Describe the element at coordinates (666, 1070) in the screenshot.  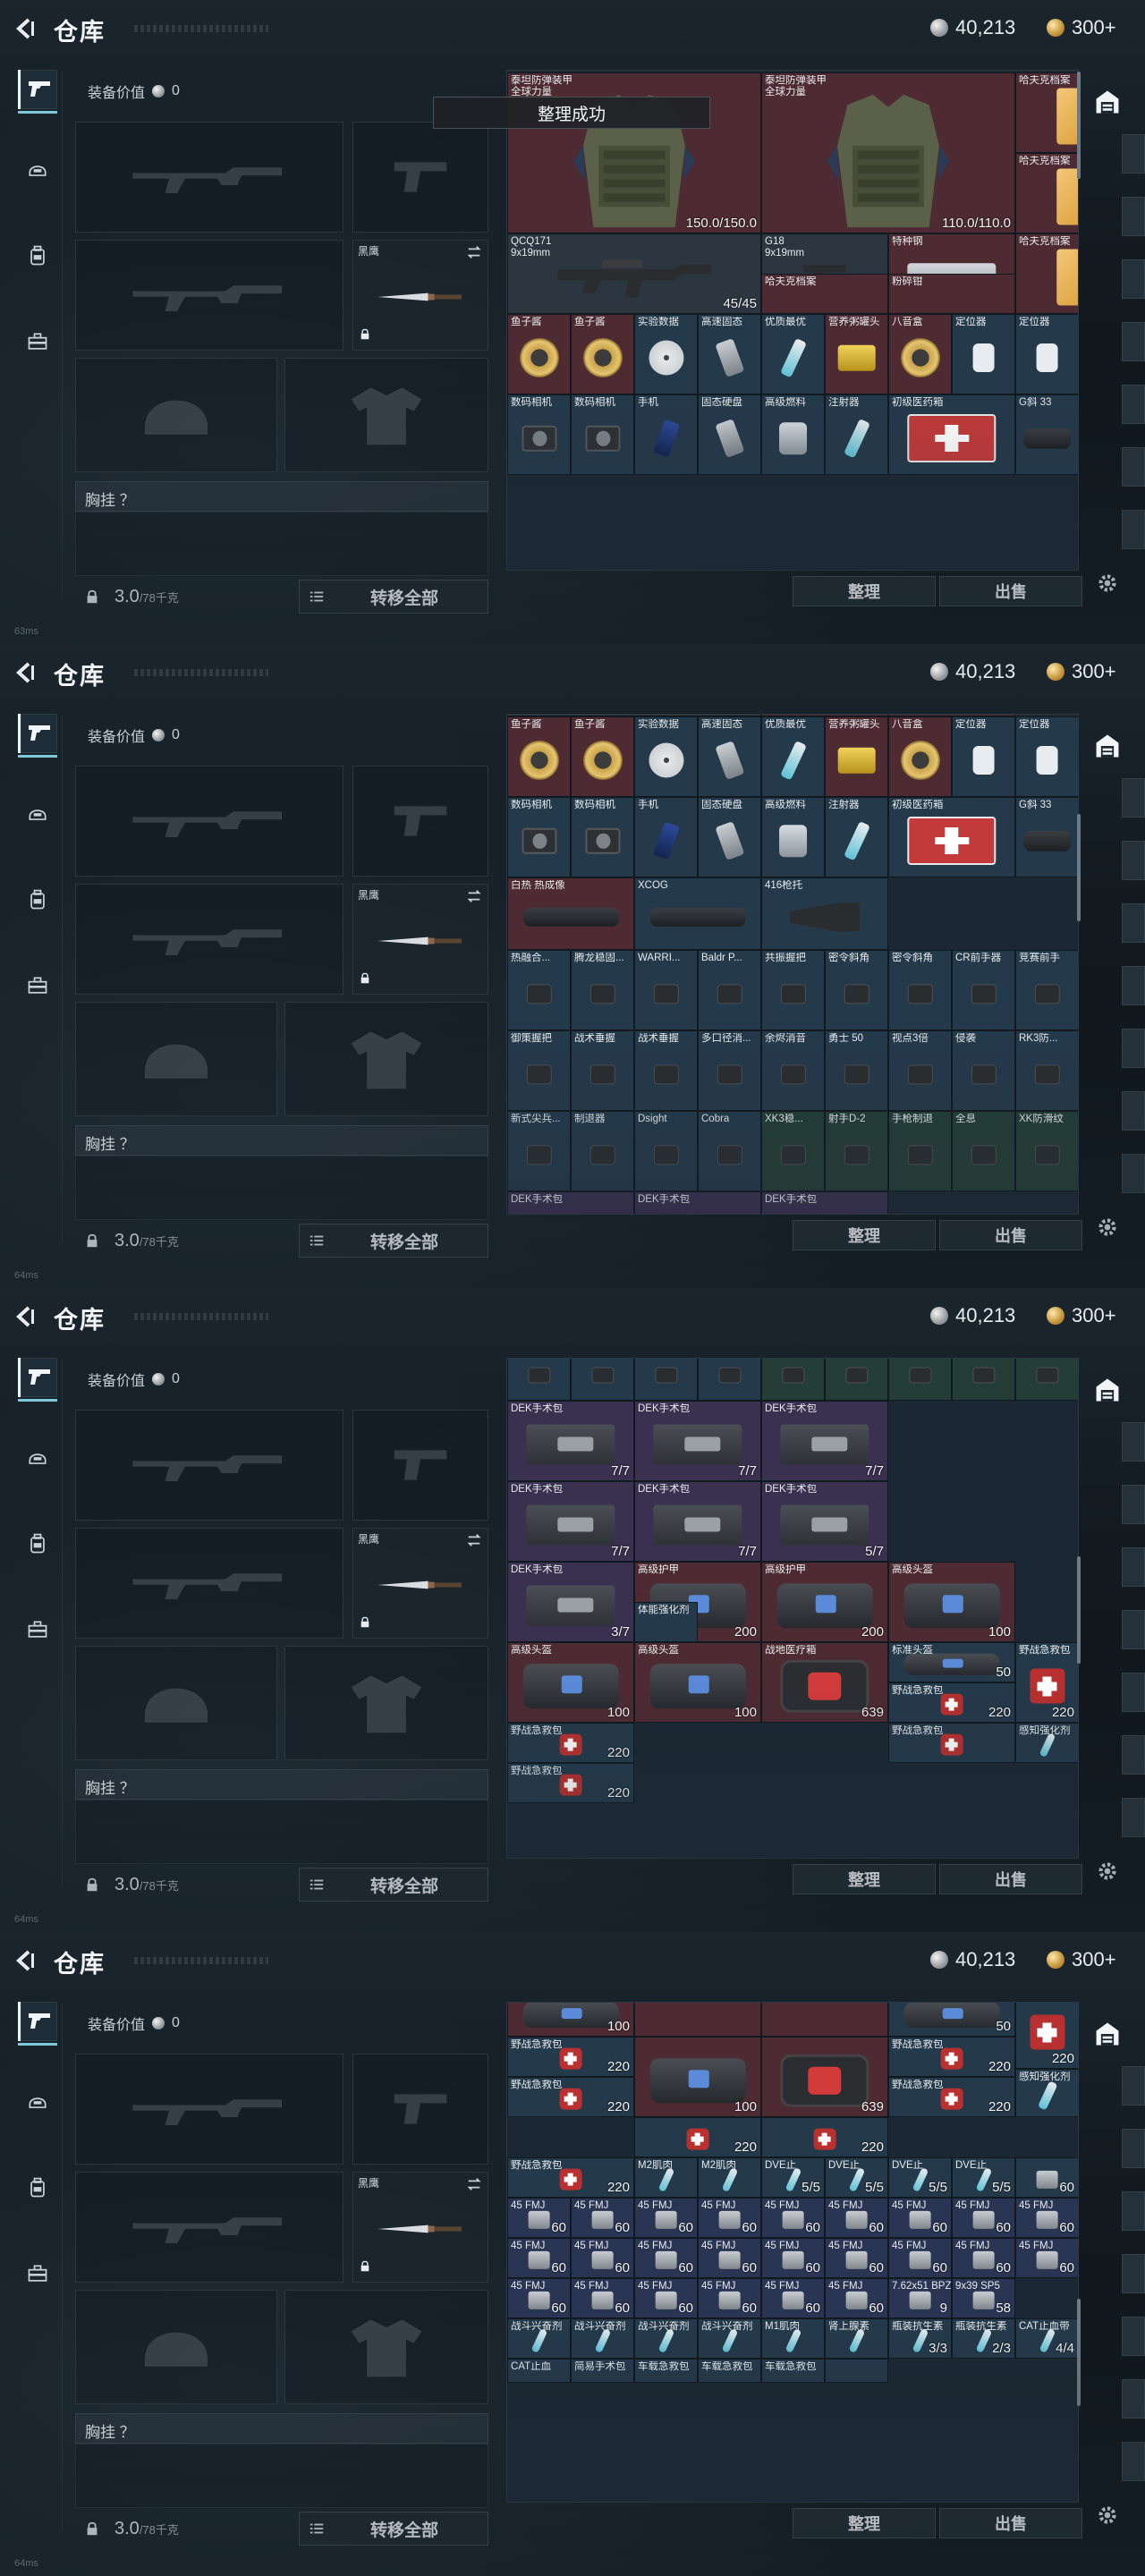
I see `storage-item: 战术垂握` at that location.